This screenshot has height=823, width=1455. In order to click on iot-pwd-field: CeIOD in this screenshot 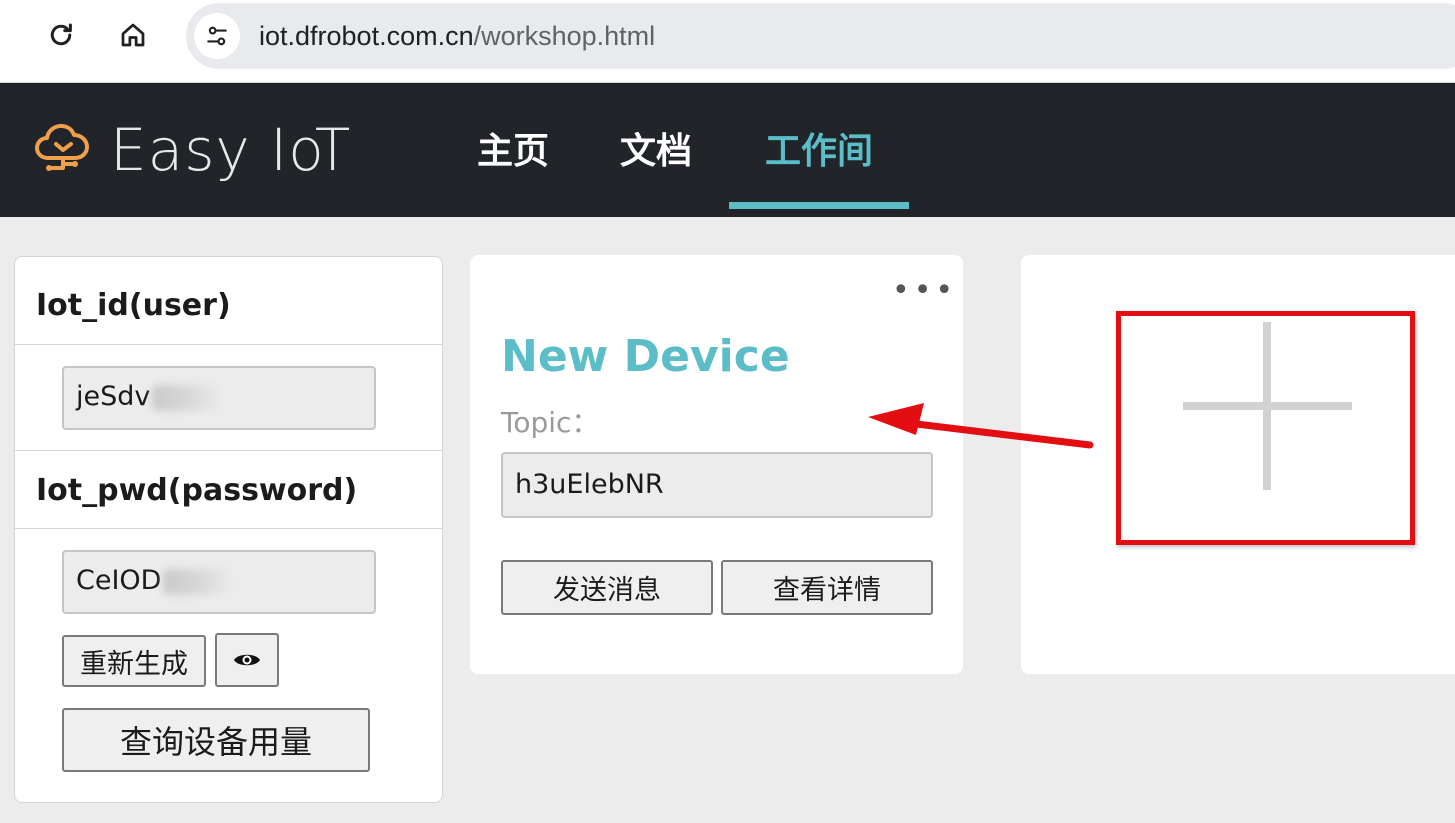, I will do `click(219, 582)`.